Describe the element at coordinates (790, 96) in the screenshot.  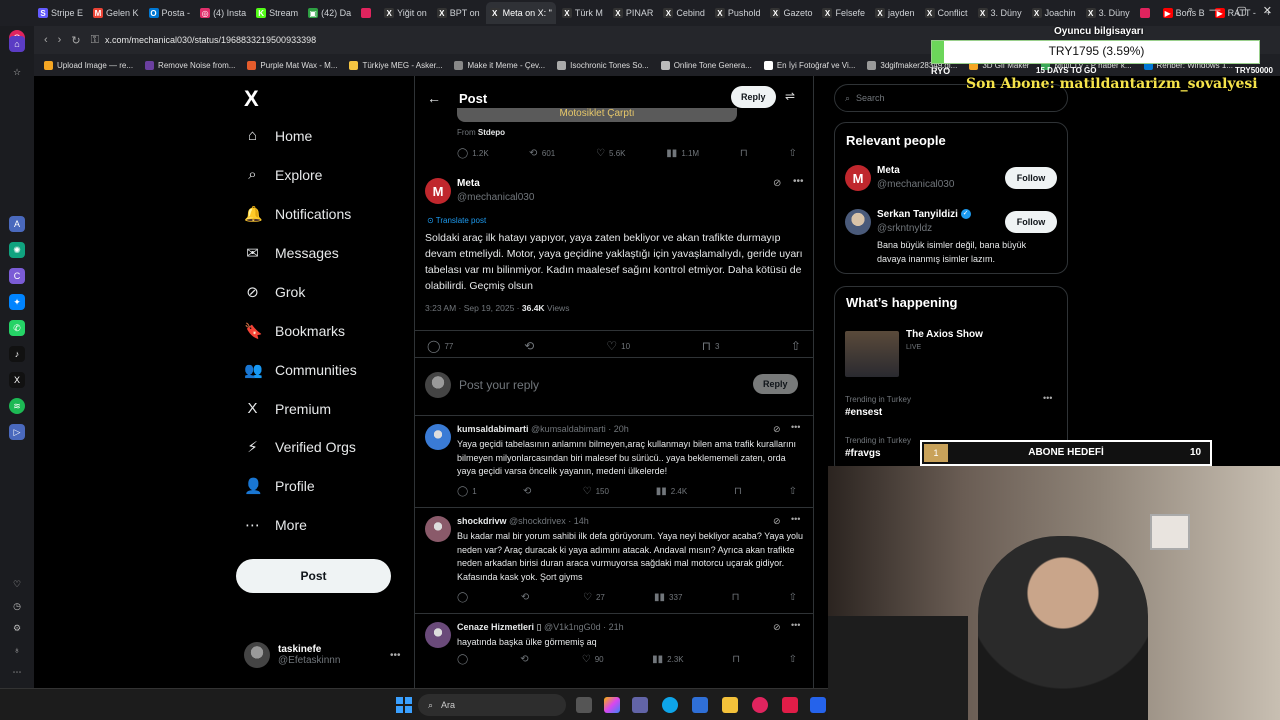
I see `filter-icon: ⇌` at that location.